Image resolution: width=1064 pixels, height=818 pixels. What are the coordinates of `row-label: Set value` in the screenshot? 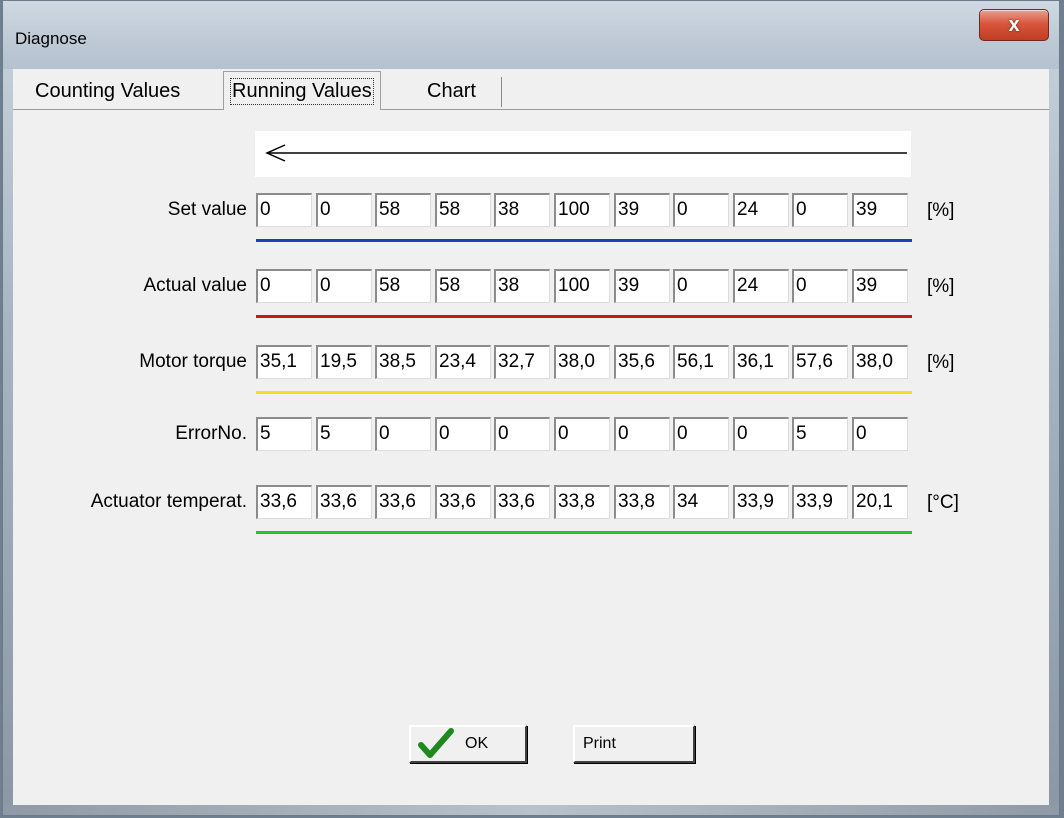 It's located at (207, 209).